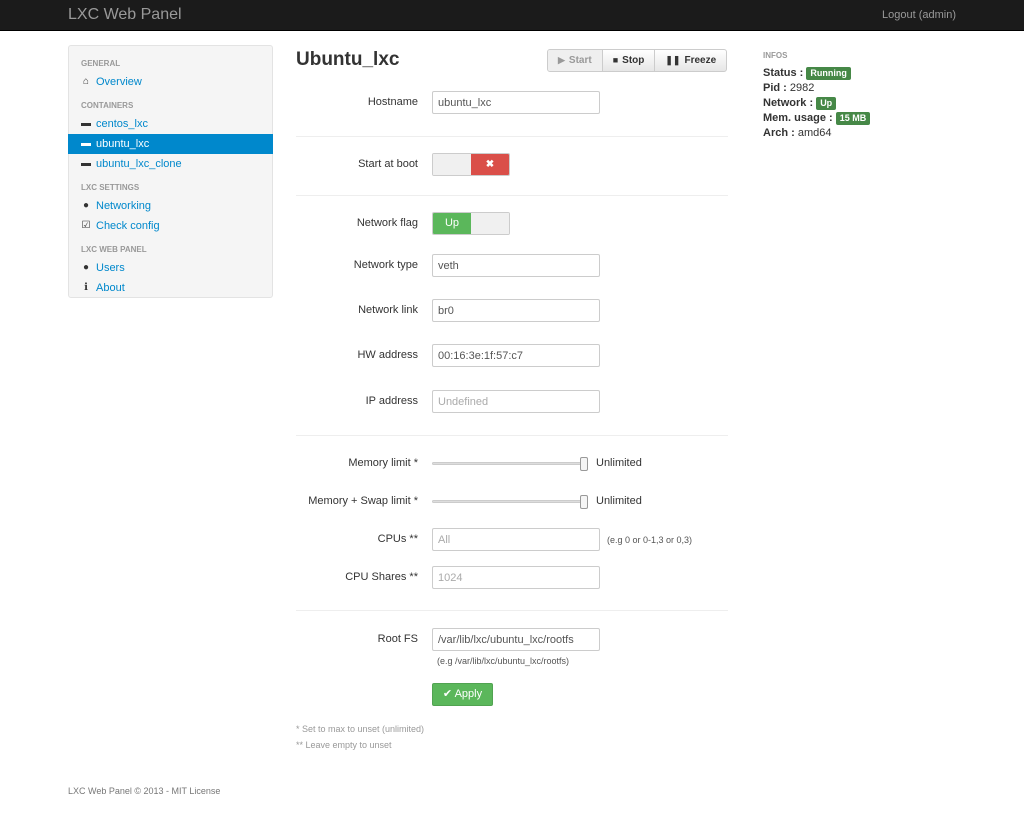  What do you see at coordinates (124, 206) in the screenshot?
I see `sidebar-item-label: Networking` at bounding box center [124, 206].